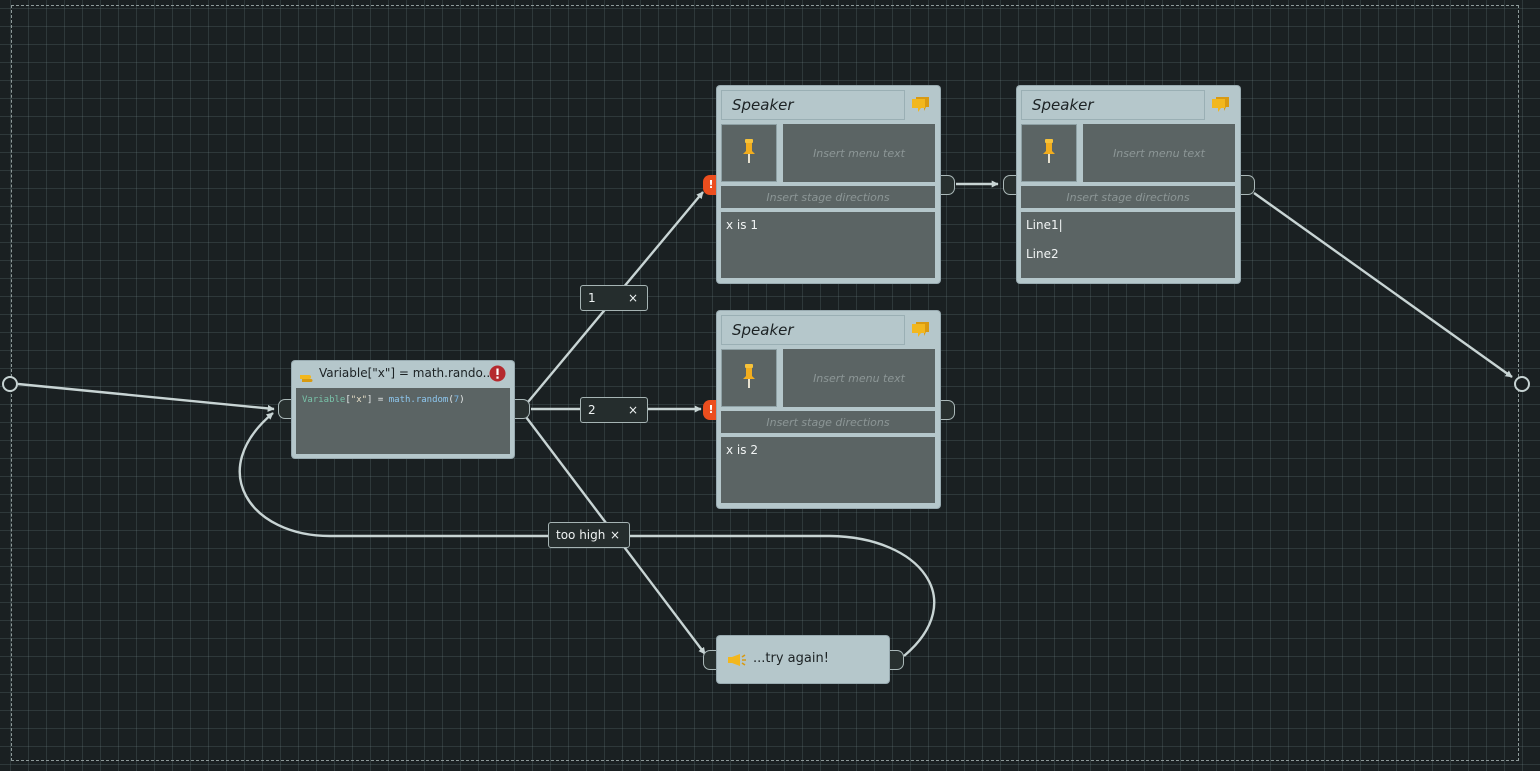 The width and height of the screenshot is (1540, 771). I want to click on code-token-string: "x", so click(359, 400).